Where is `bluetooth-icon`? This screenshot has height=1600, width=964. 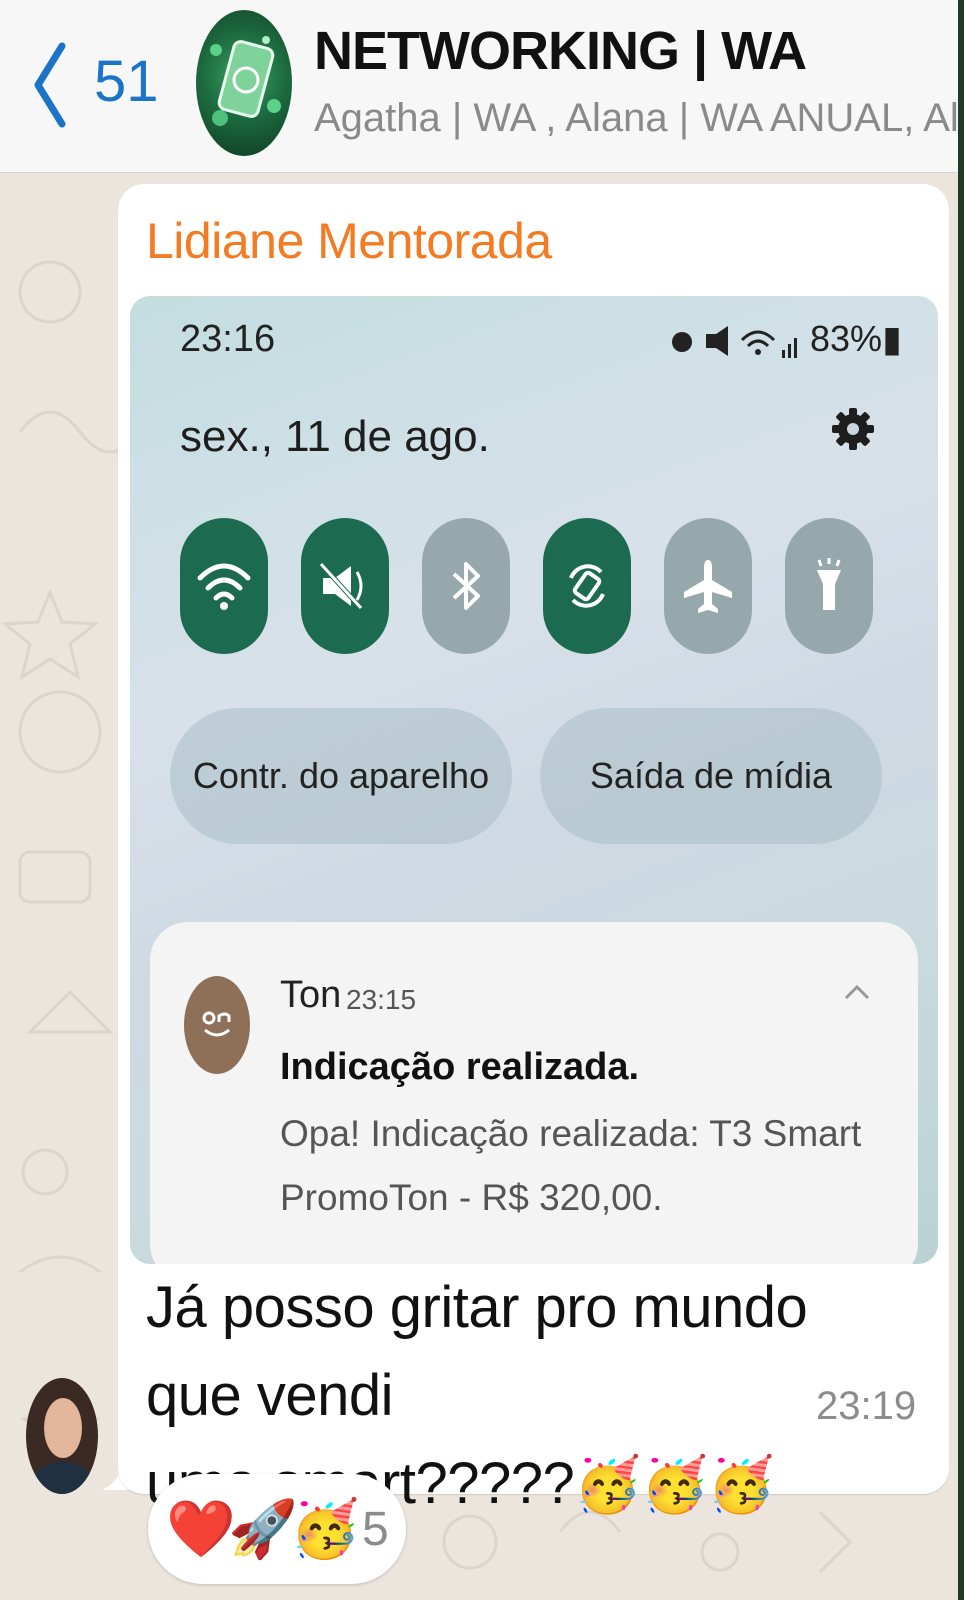 bluetooth-icon is located at coordinates (466, 586).